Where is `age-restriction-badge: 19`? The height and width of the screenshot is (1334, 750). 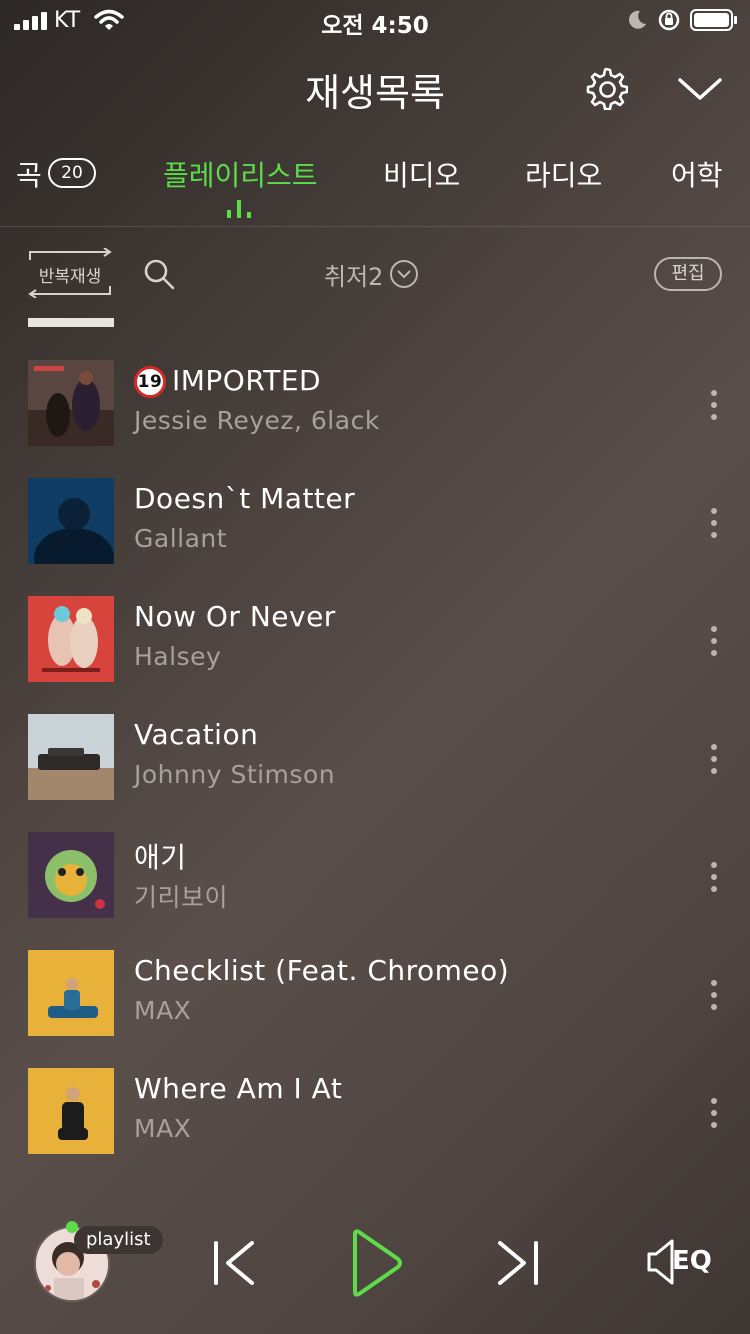 age-restriction-badge: 19 is located at coordinates (150, 382).